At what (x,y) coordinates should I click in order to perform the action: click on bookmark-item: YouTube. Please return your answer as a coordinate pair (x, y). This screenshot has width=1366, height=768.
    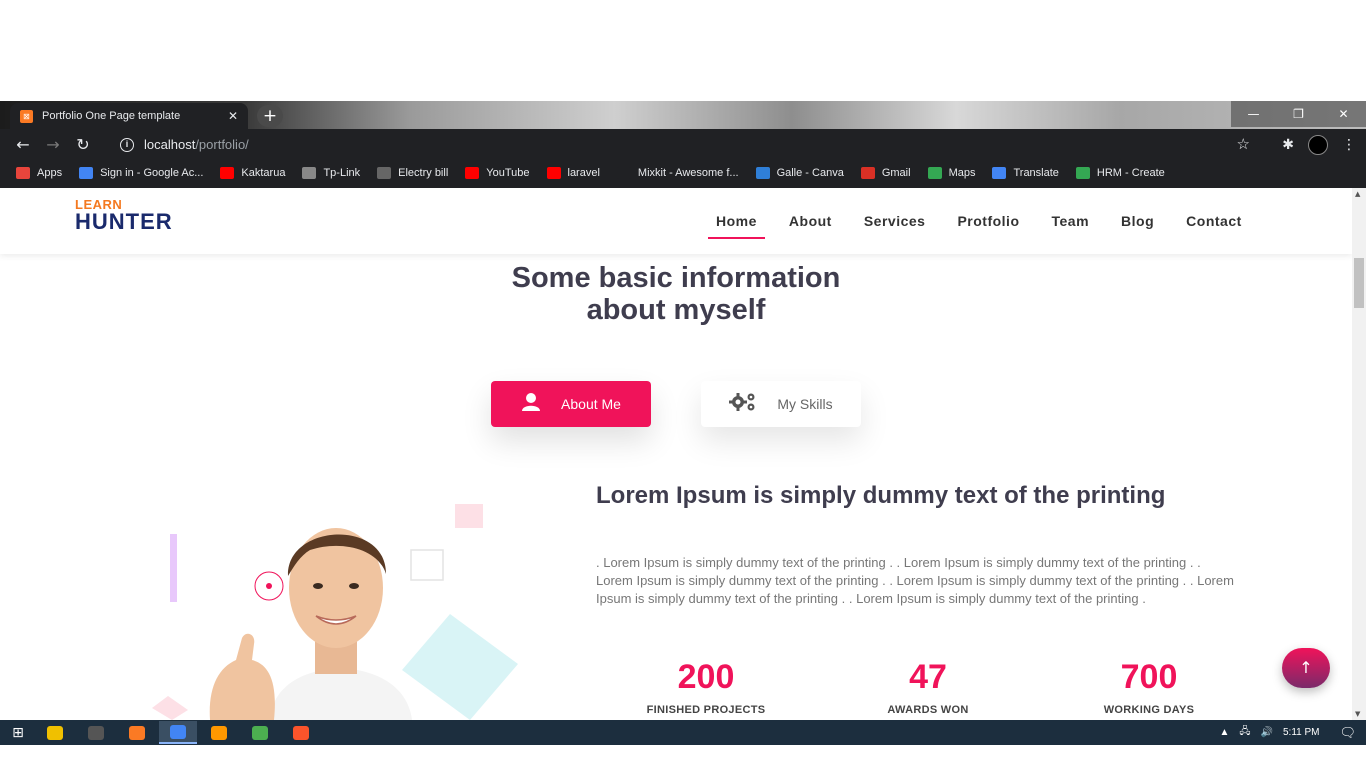
    Looking at the image, I should click on (497, 173).